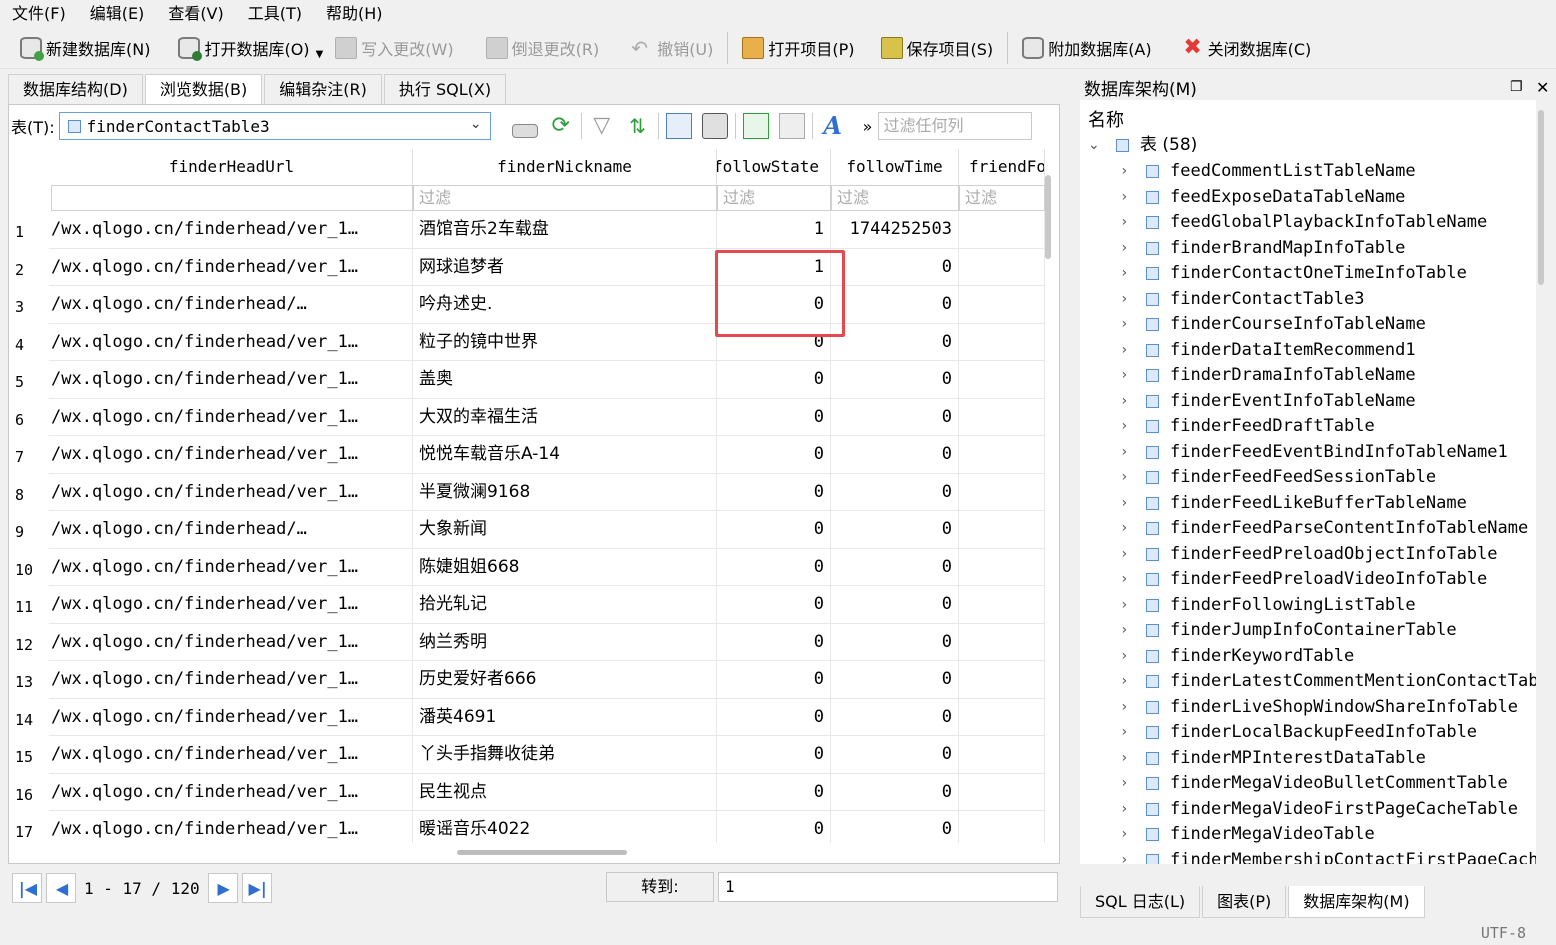 This screenshot has height=945, width=1556. Describe the element at coordinates (320, 54) in the screenshot. I see `dropdown-arrow-icon: ▼` at that location.